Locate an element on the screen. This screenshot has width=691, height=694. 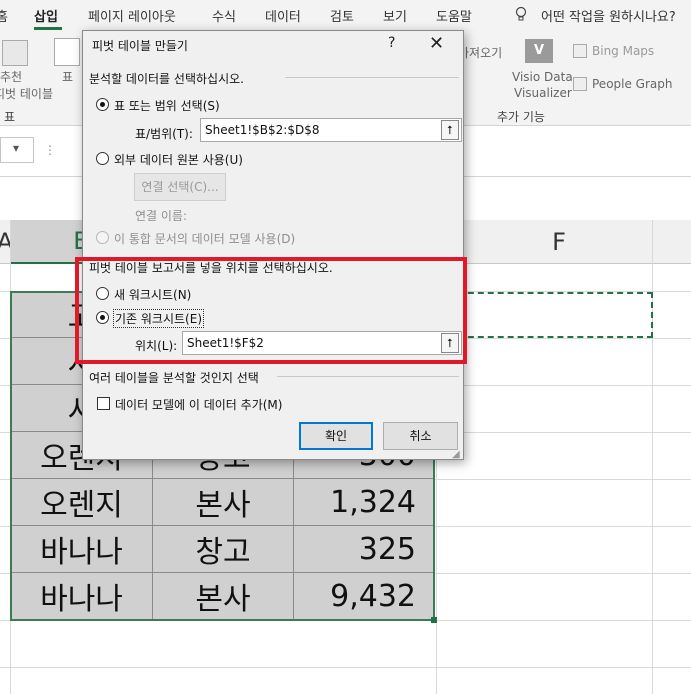
name-box: ▾ is located at coordinates (17, 150).